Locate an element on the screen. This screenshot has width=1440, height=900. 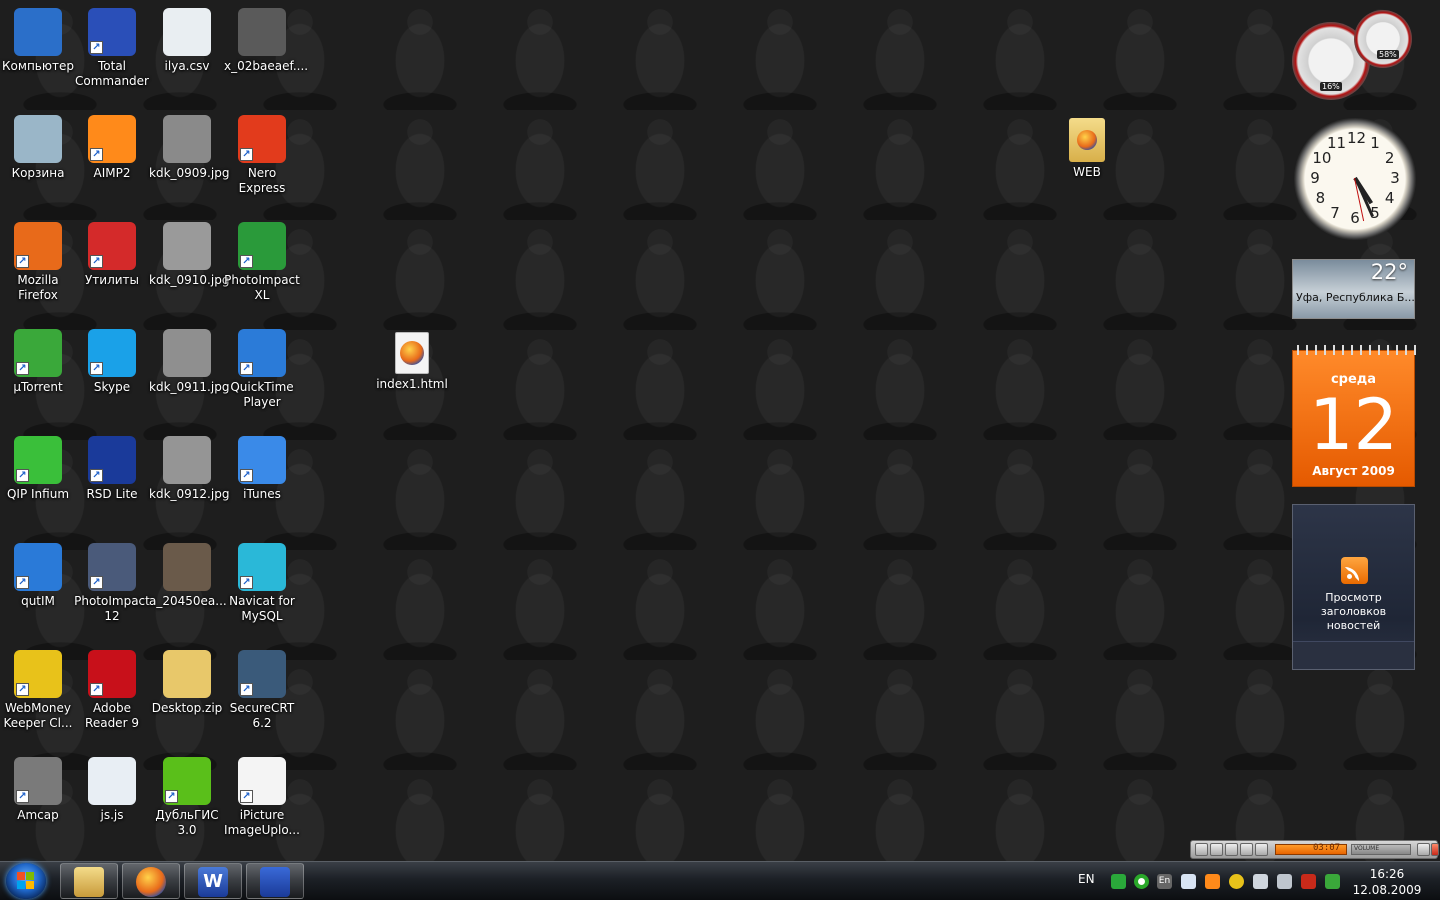
language-indicator: EN is located at coordinates (1086, 879).